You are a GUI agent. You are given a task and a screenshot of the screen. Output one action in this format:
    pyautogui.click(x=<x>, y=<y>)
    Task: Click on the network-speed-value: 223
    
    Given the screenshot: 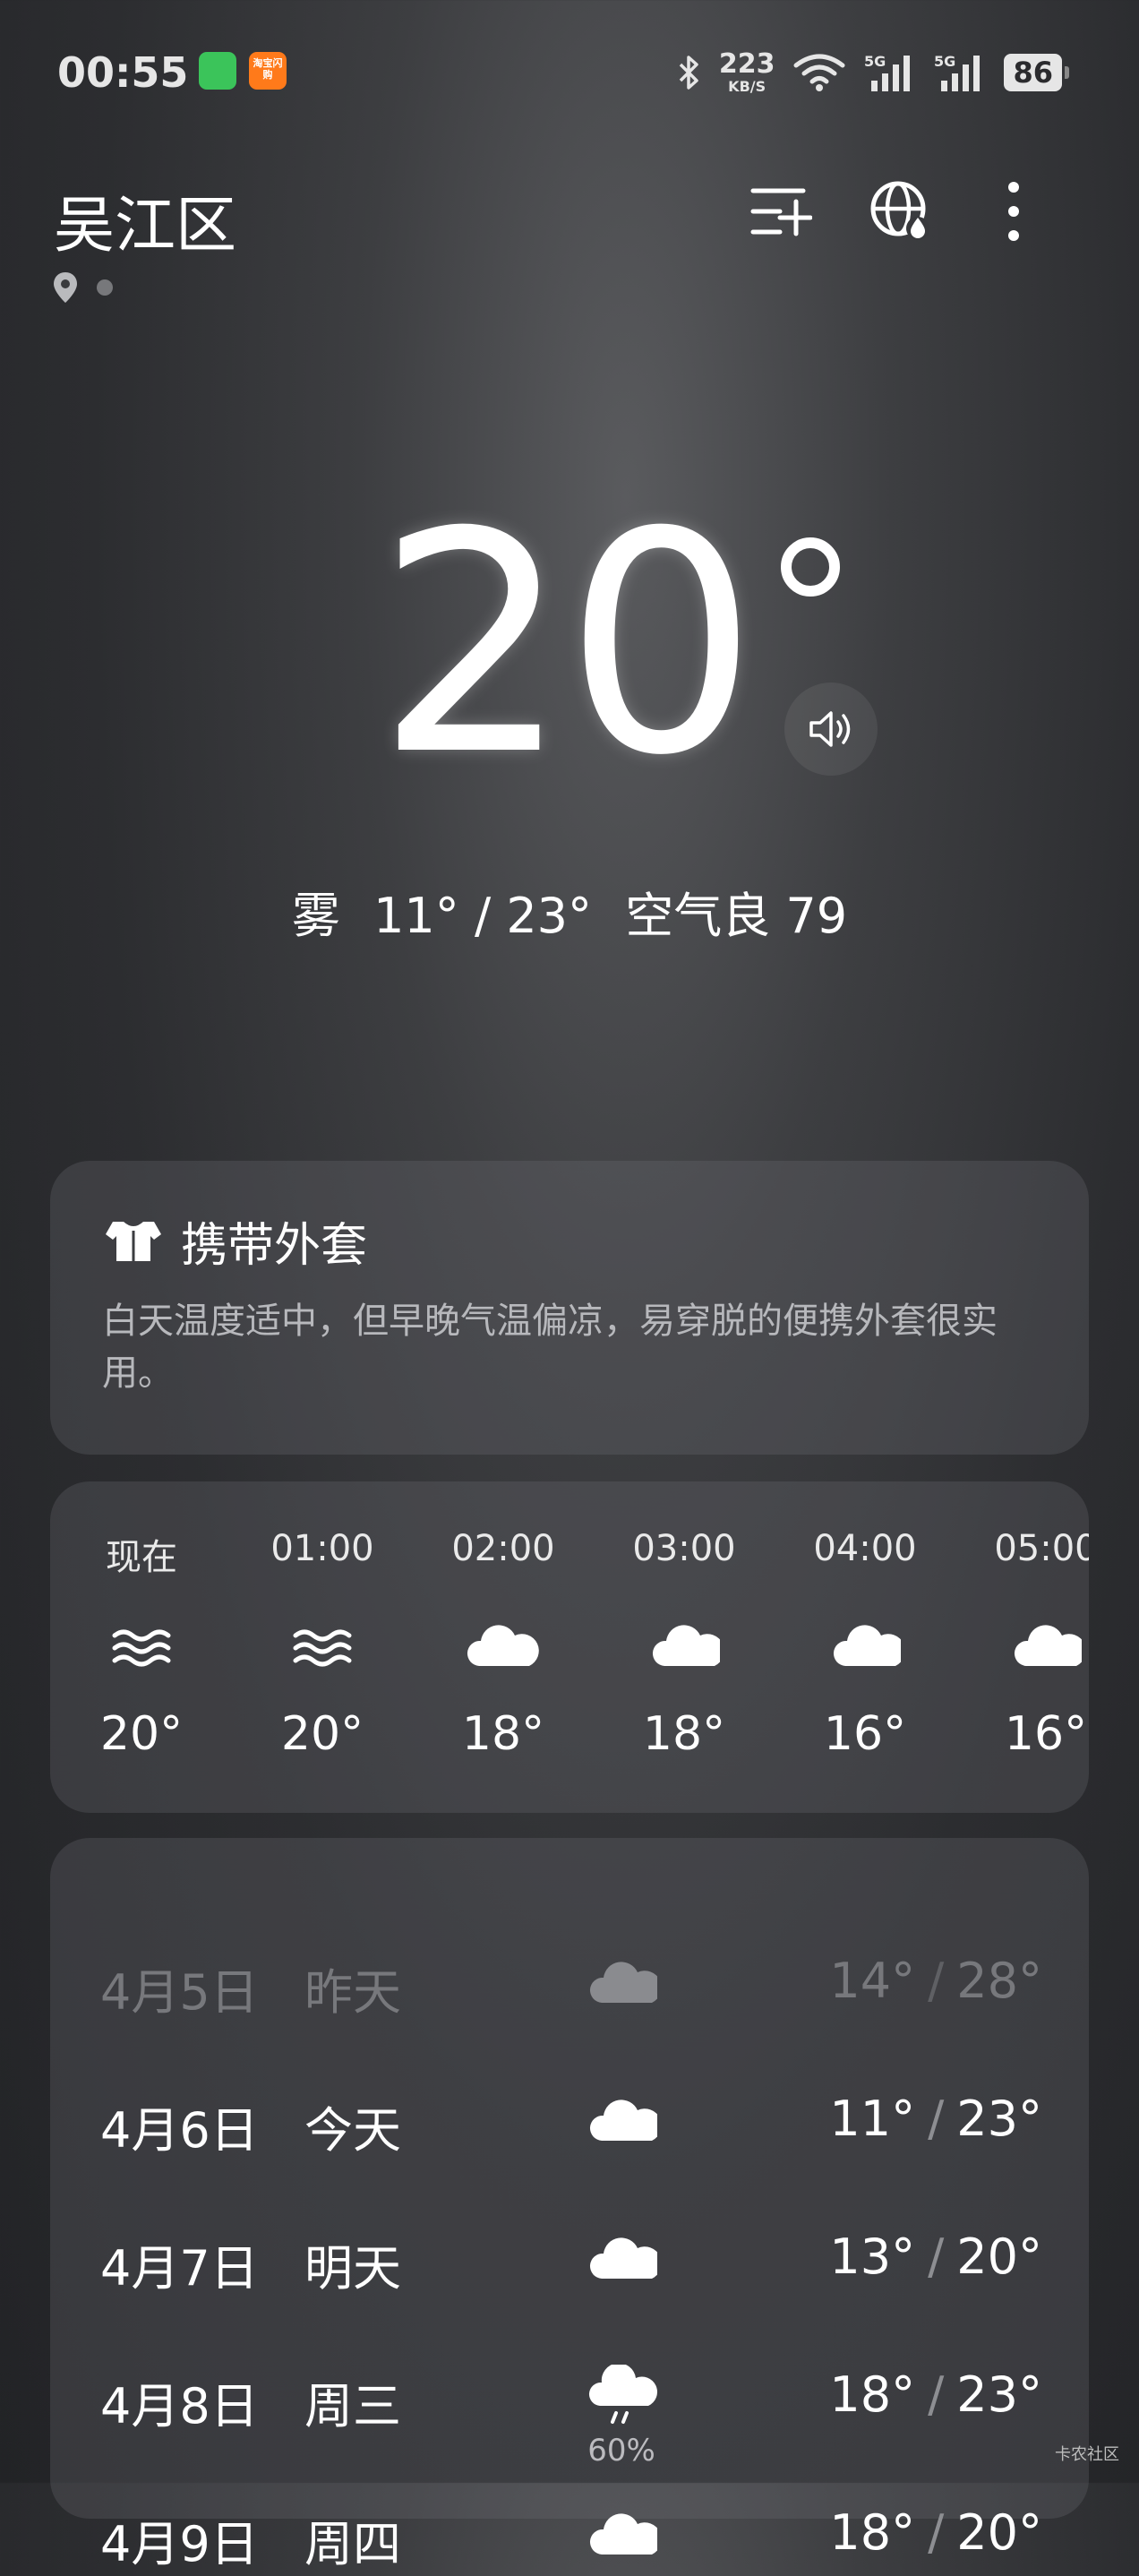 What is the action you would take?
    pyautogui.click(x=747, y=64)
    